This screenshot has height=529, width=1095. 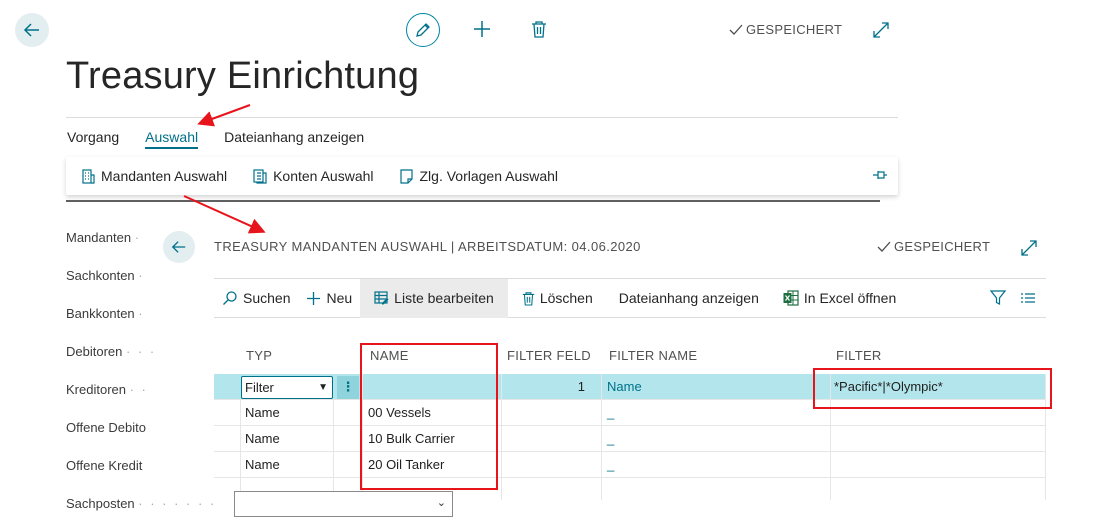 What do you see at coordinates (267, 298) in the screenshot?
I see `search-label: Suchen` at bounding box center [267, 298].